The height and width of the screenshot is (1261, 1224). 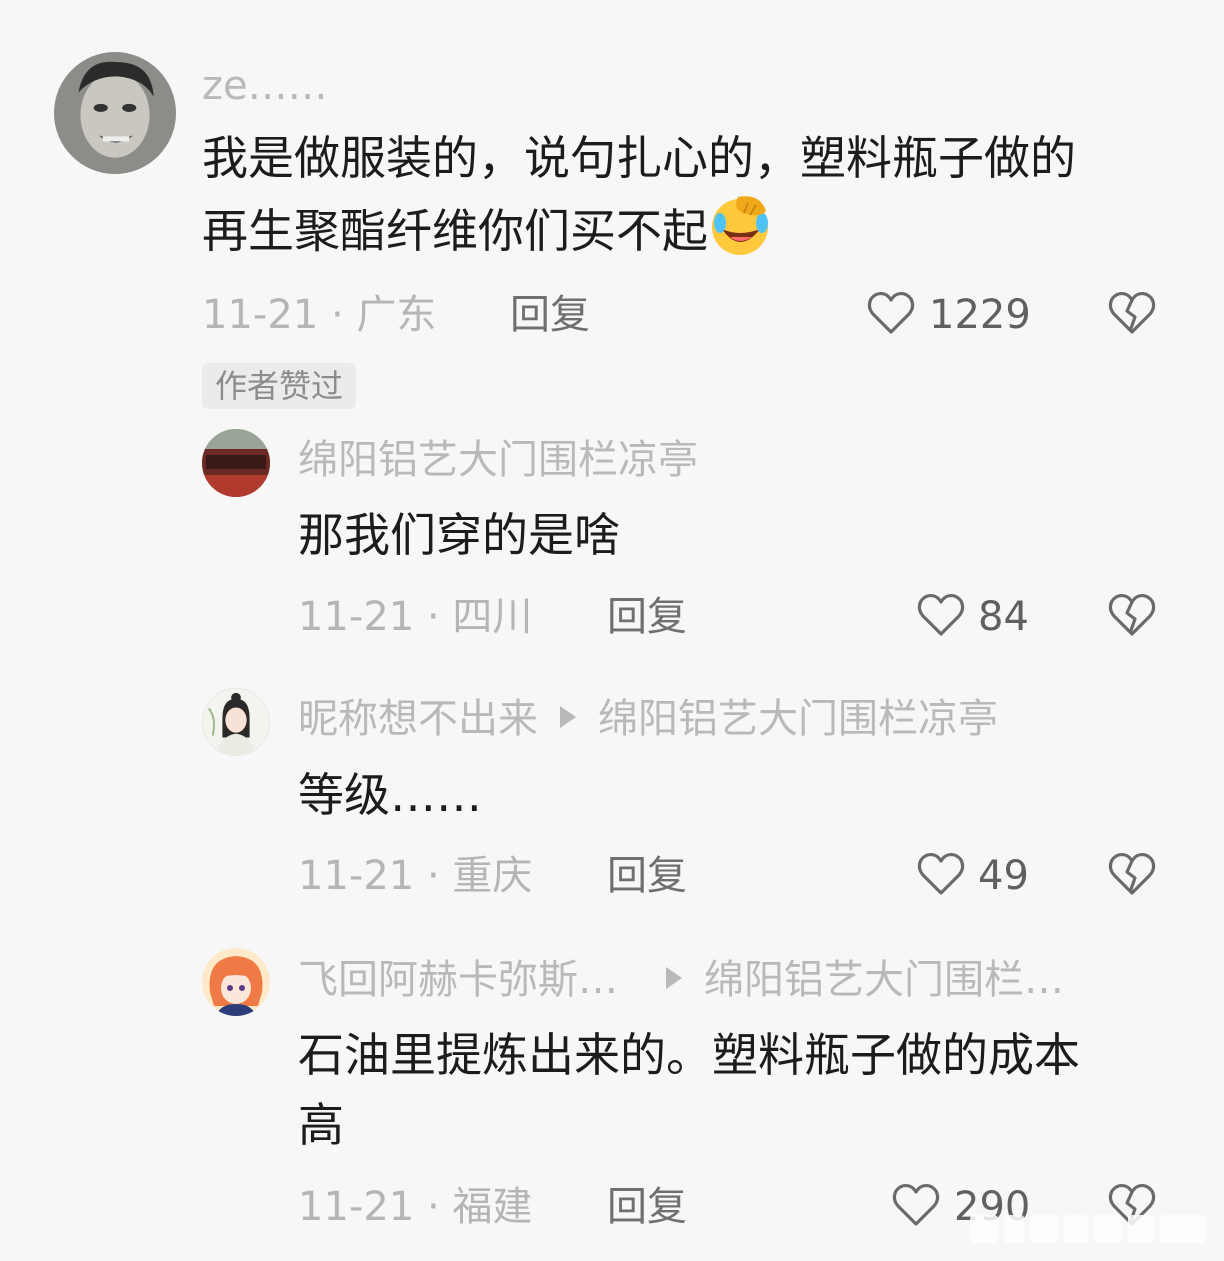 What do you see at coordinates (415, 617) in the screenshot?
I see `comment-meta: 11-21 · 四川` at bounding box center [415, 617].